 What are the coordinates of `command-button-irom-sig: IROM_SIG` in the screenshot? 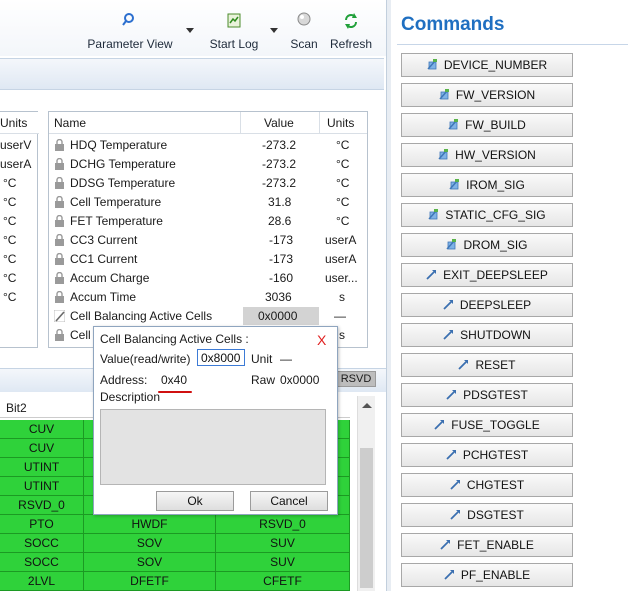 It's located at (487, 185).